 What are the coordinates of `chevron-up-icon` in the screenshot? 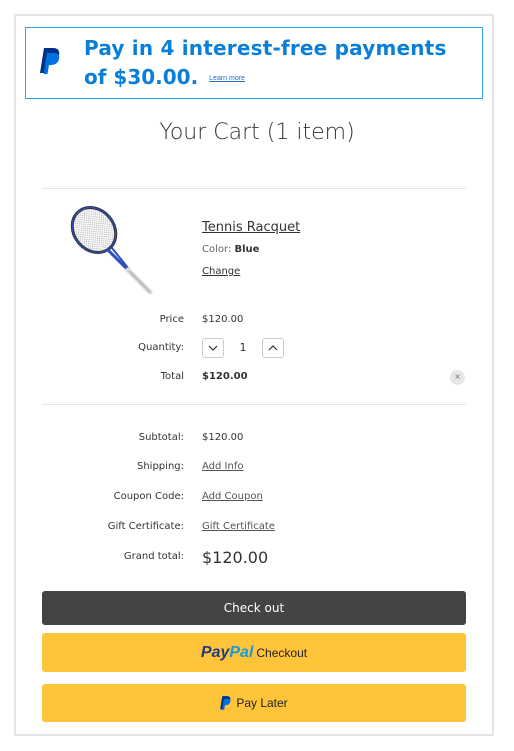 It's located at (273, 348).